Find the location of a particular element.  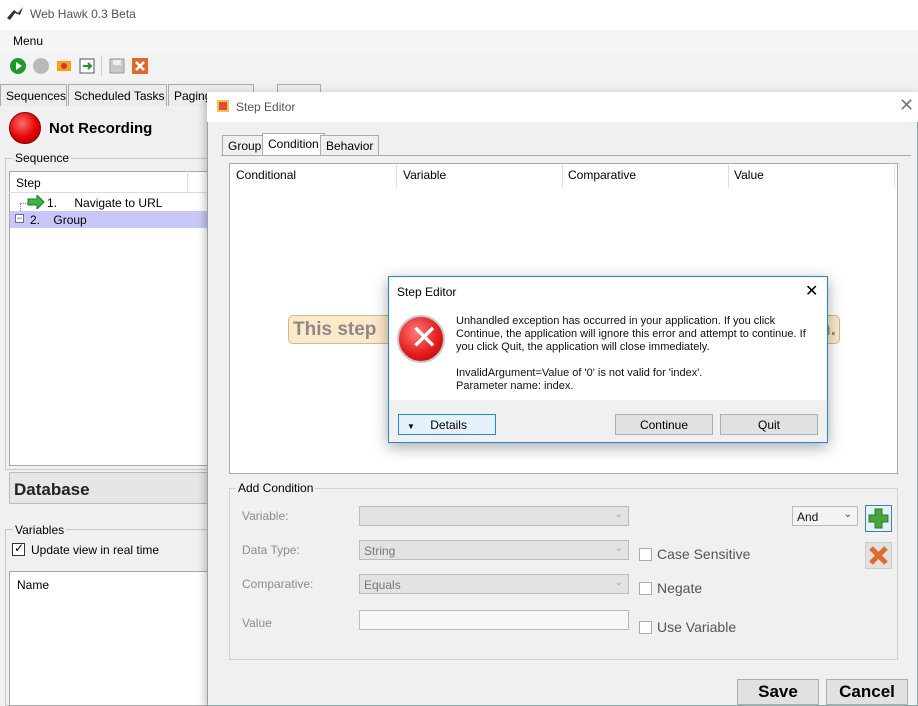

datatype-label: Data Type: is located at coordinates (271, 550).